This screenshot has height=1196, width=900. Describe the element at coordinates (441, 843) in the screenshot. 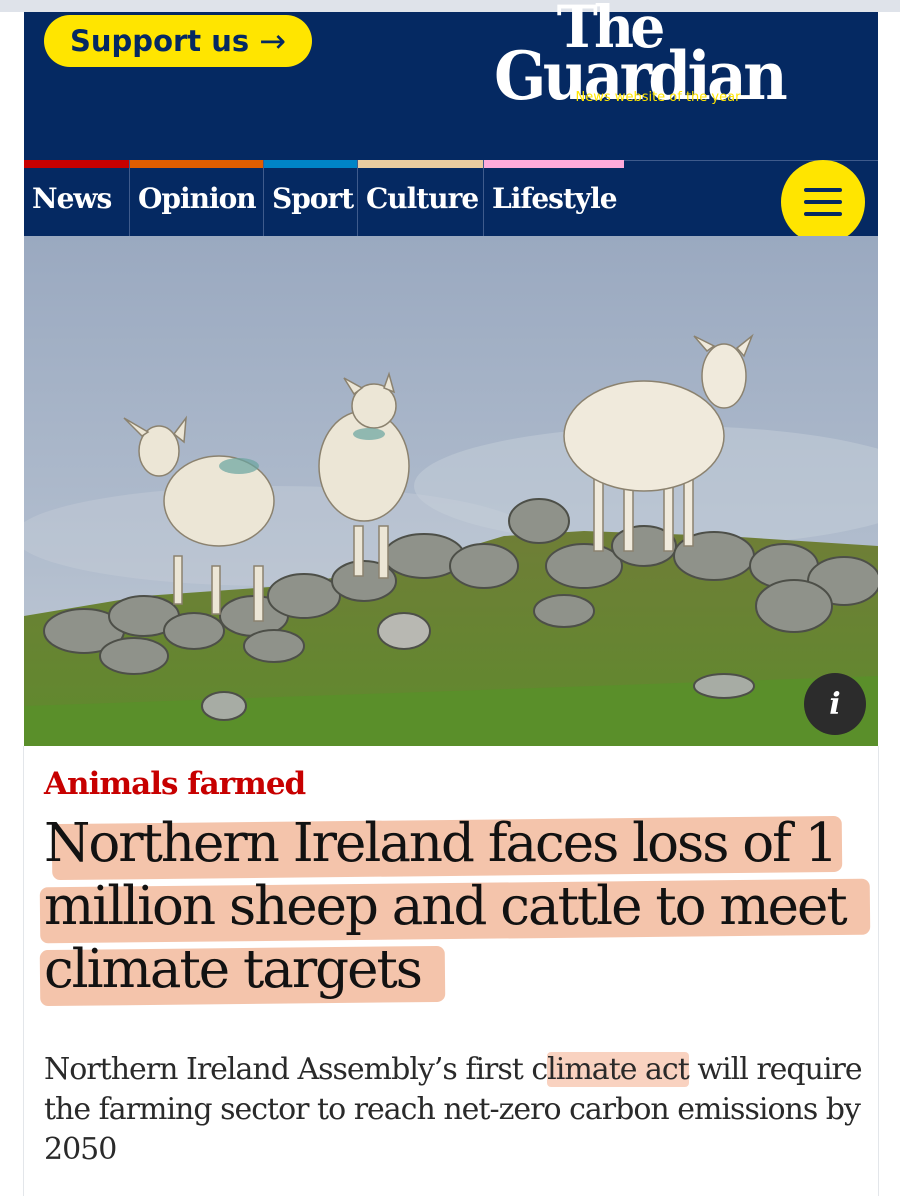

I see `headline-line: Northern Ireland faces loss of 1` at that location.